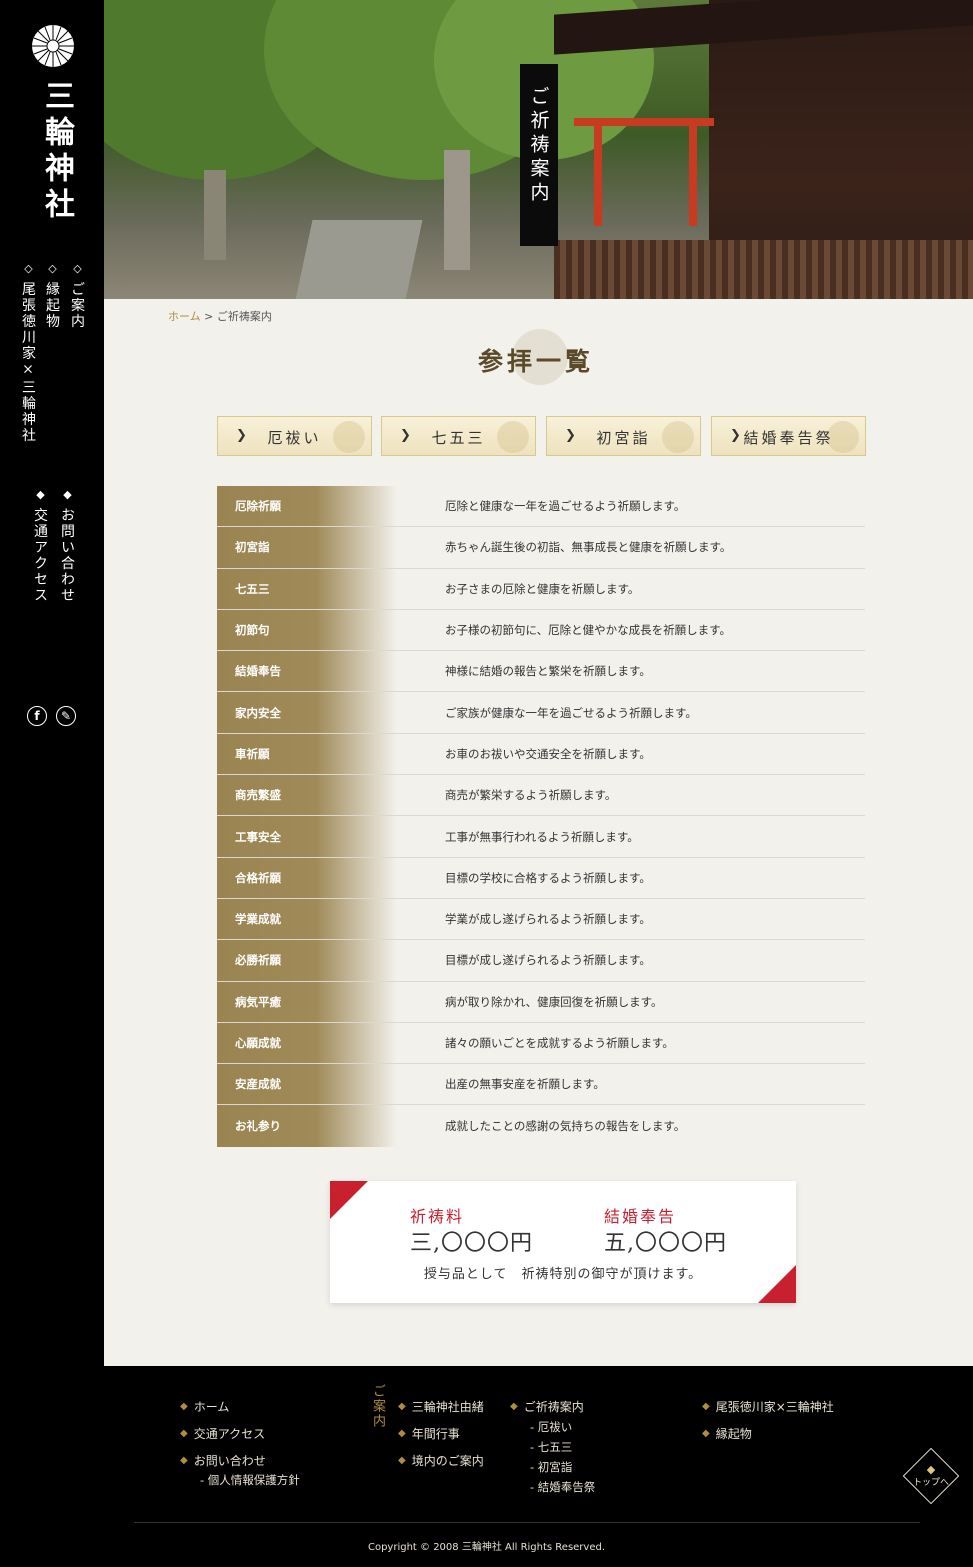  Describe the element at coordinates (28, 362) in the screenshot. I see `sidebar-item-label: 尾張徳川家×三輪神社` at that location.